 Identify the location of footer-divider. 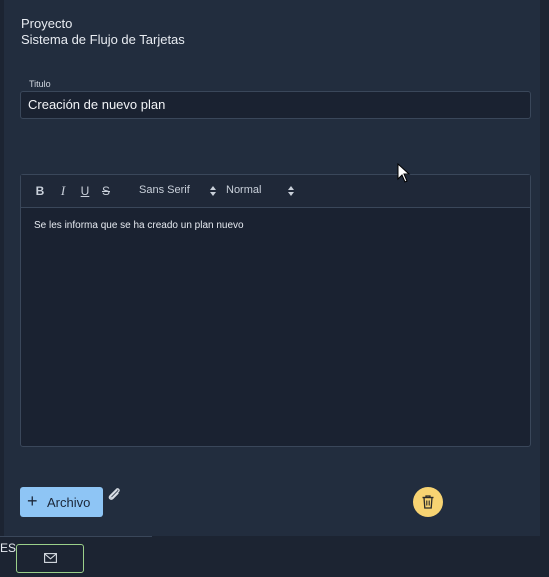
(76, 536).